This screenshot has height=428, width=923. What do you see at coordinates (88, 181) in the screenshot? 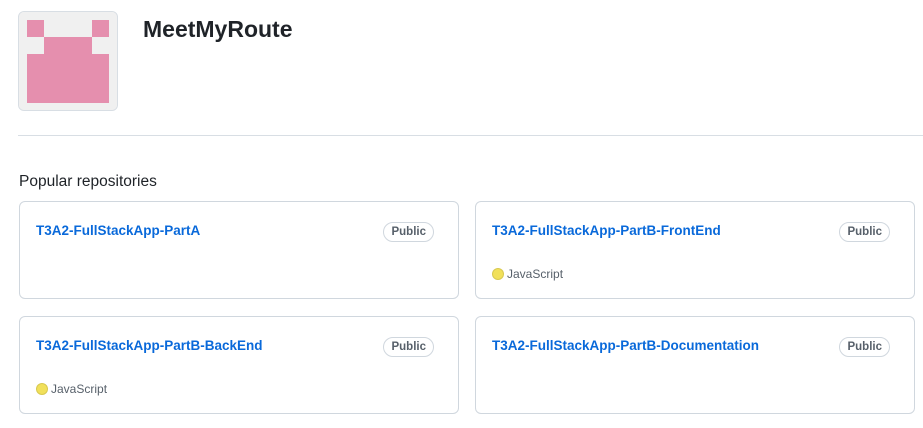
I see `popular-repositories-heading: Popular repositories` at bounding box center [88, 181].